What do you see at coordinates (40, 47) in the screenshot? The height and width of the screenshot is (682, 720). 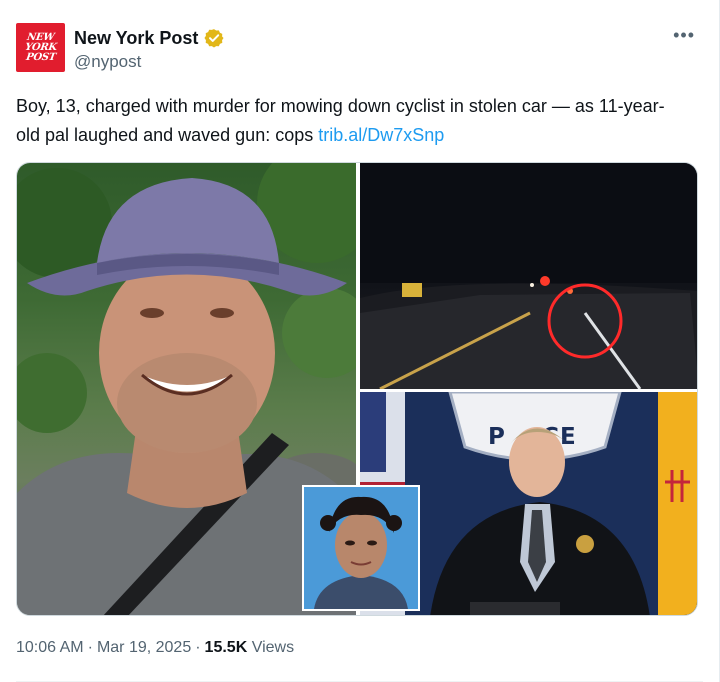 I see `avatar: NEW YORK POST` at bounding box center [40, 47].